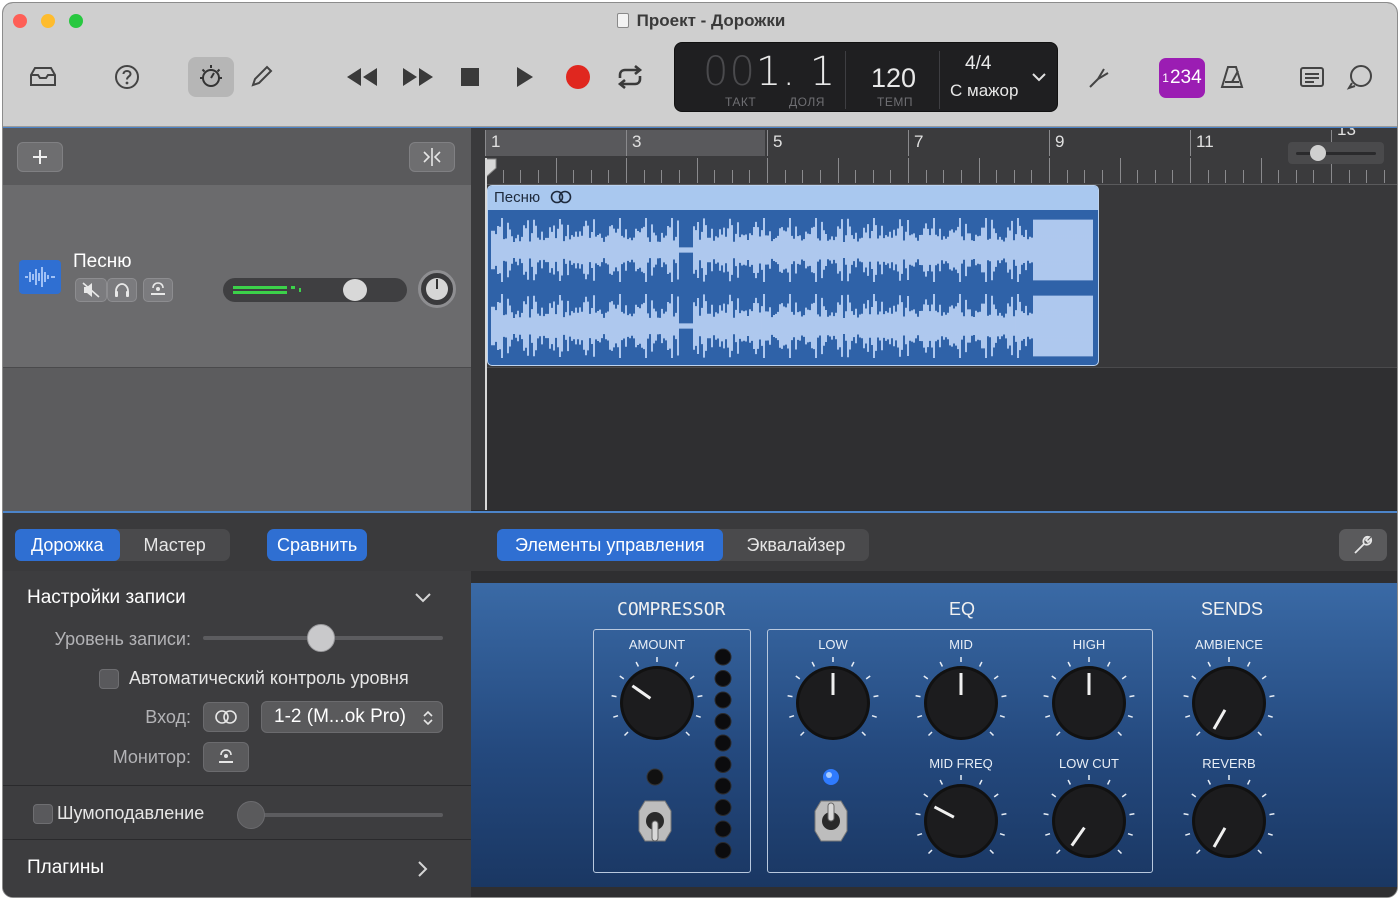  What do you see at coordinates (261, 77) in the screenshot?
I see `editors-button` at bounding box center [261, 77].